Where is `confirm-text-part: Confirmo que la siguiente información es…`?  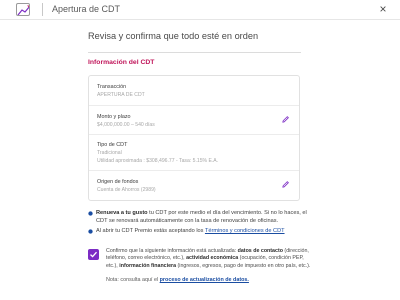 confirm-text-part: Confirmo que la siguiente información es… is located at coordinates (172, 251).